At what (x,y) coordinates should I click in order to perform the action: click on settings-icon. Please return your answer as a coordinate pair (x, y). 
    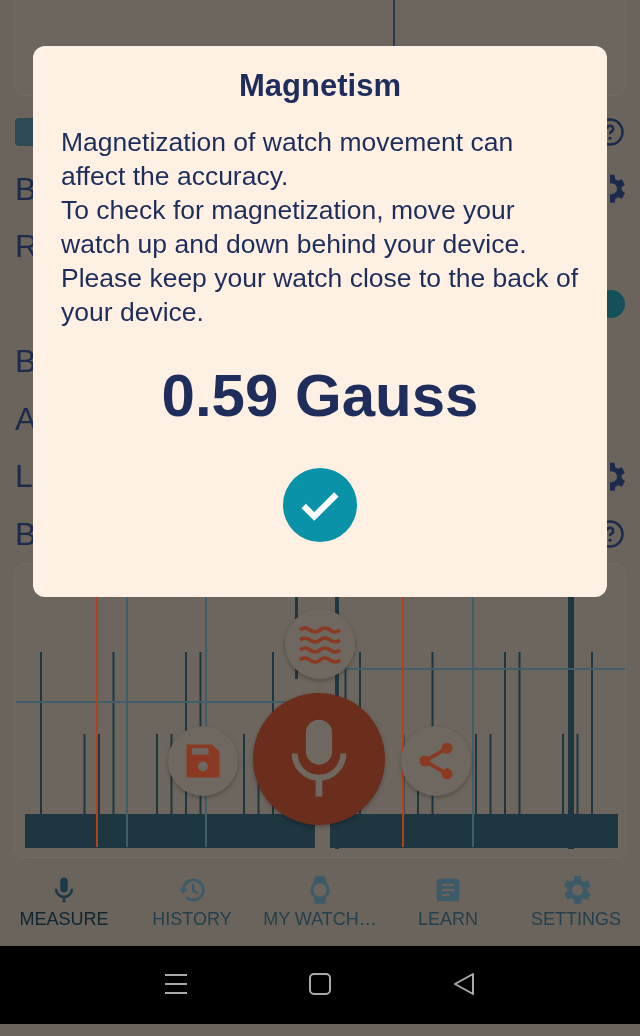
    Looking at the image, I should click on (576, 889).